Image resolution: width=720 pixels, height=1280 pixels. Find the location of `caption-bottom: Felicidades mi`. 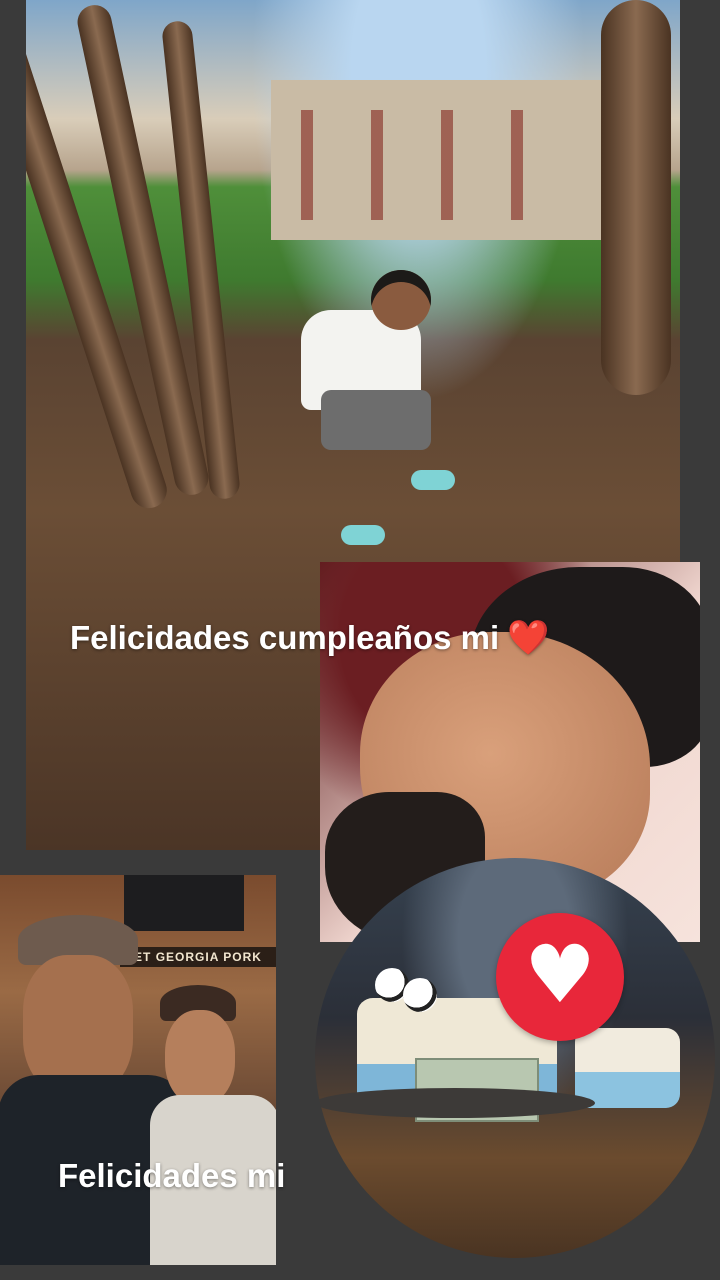

caption-bottom: Felicidades mi is located at coordinates (172, 1175).